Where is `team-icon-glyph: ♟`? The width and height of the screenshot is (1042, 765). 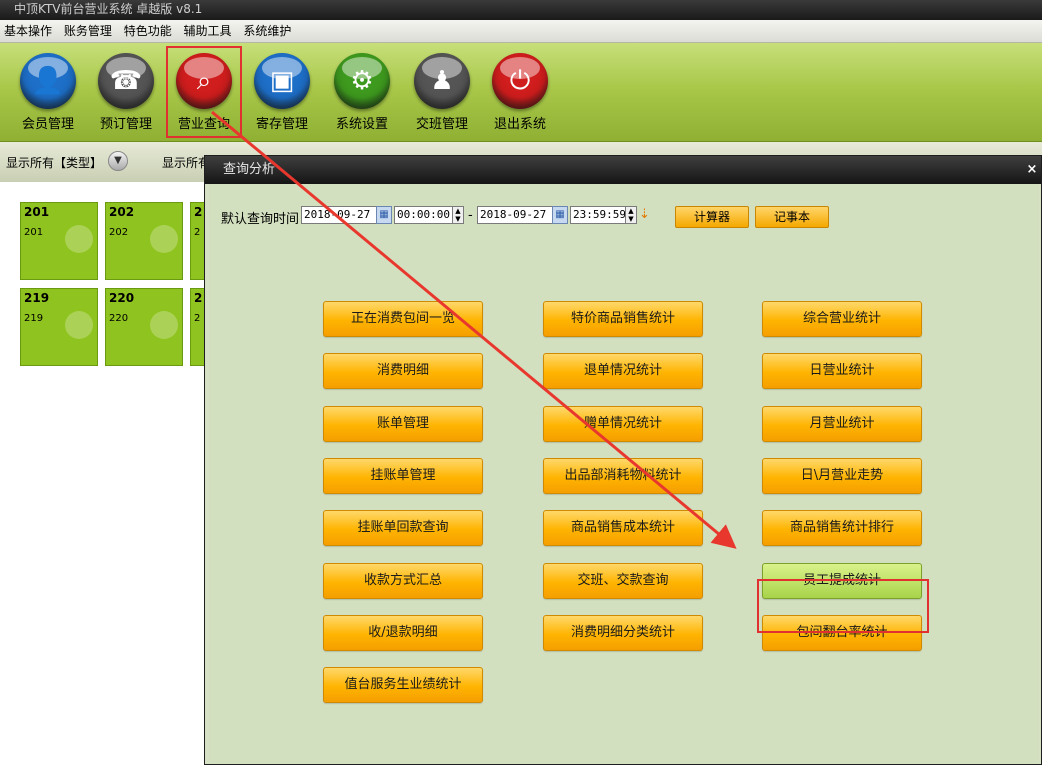
team-icon-glyph: ♟ is located at coordinates (442, 81).